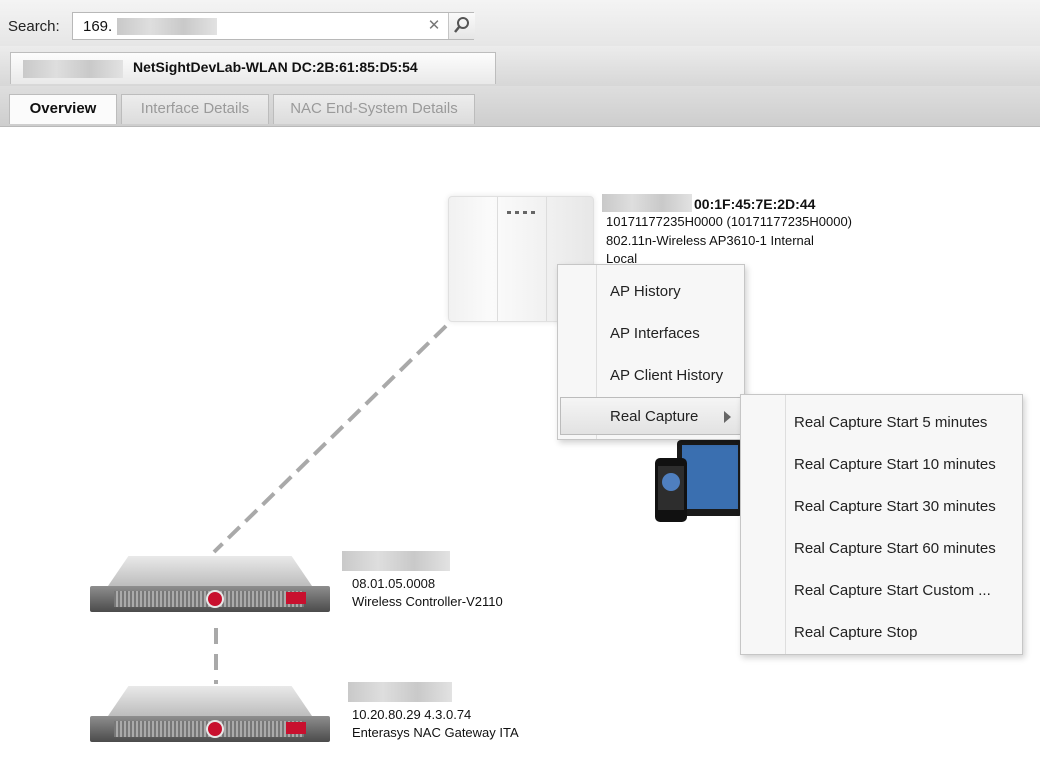  What do you see at coordinates (394, 583) in the screenshot?
I see `controller-version: 08.01.05.0008` at bounding box center [394, 583].